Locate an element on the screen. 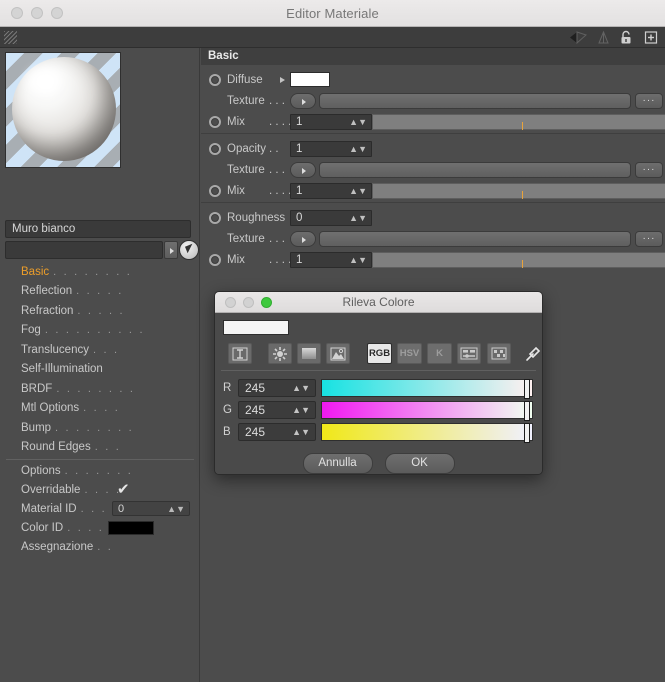 This screenshot has width=665, height=682. sidebar-item-refraction: Refraction. . . . . is located at coordinates (100, 311).